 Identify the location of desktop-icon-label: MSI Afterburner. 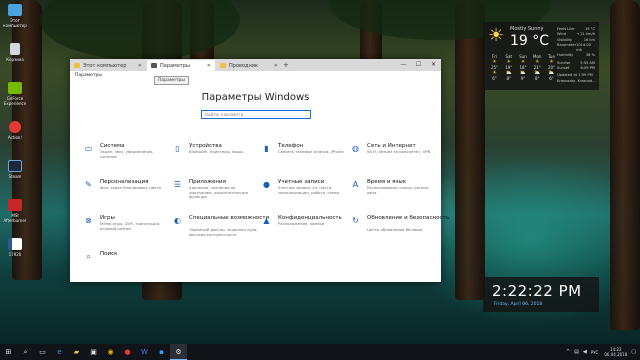
(15, 218).